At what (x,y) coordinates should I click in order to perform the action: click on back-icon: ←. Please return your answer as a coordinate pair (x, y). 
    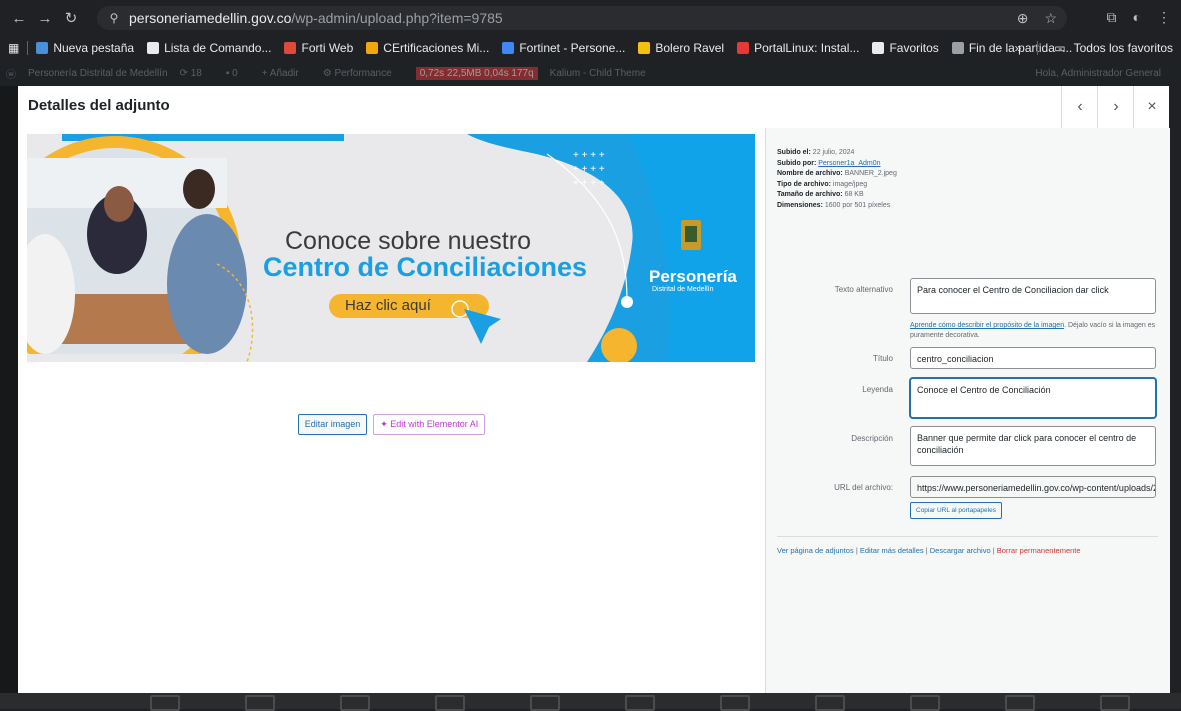
    Looking at the image, I should click on (19, 18).